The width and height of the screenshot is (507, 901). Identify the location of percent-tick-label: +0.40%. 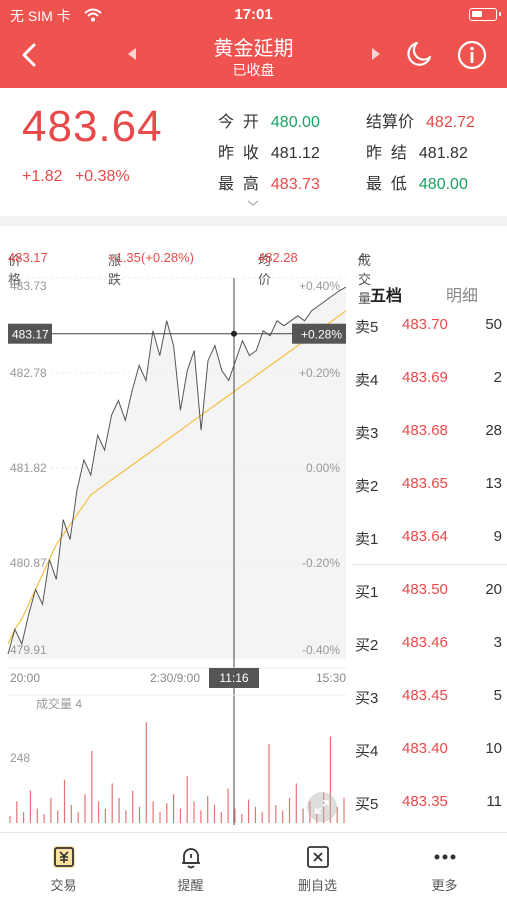
(319, 286).